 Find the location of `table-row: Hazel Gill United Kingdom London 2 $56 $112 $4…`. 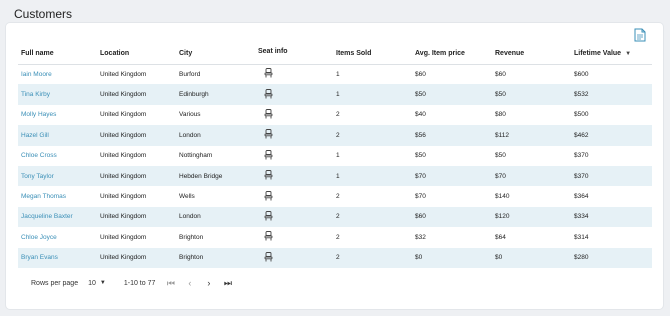

table-row: Hazel Gill United Kingdom London 2 $56 $112 $4… is located at coordinates (335, 135).